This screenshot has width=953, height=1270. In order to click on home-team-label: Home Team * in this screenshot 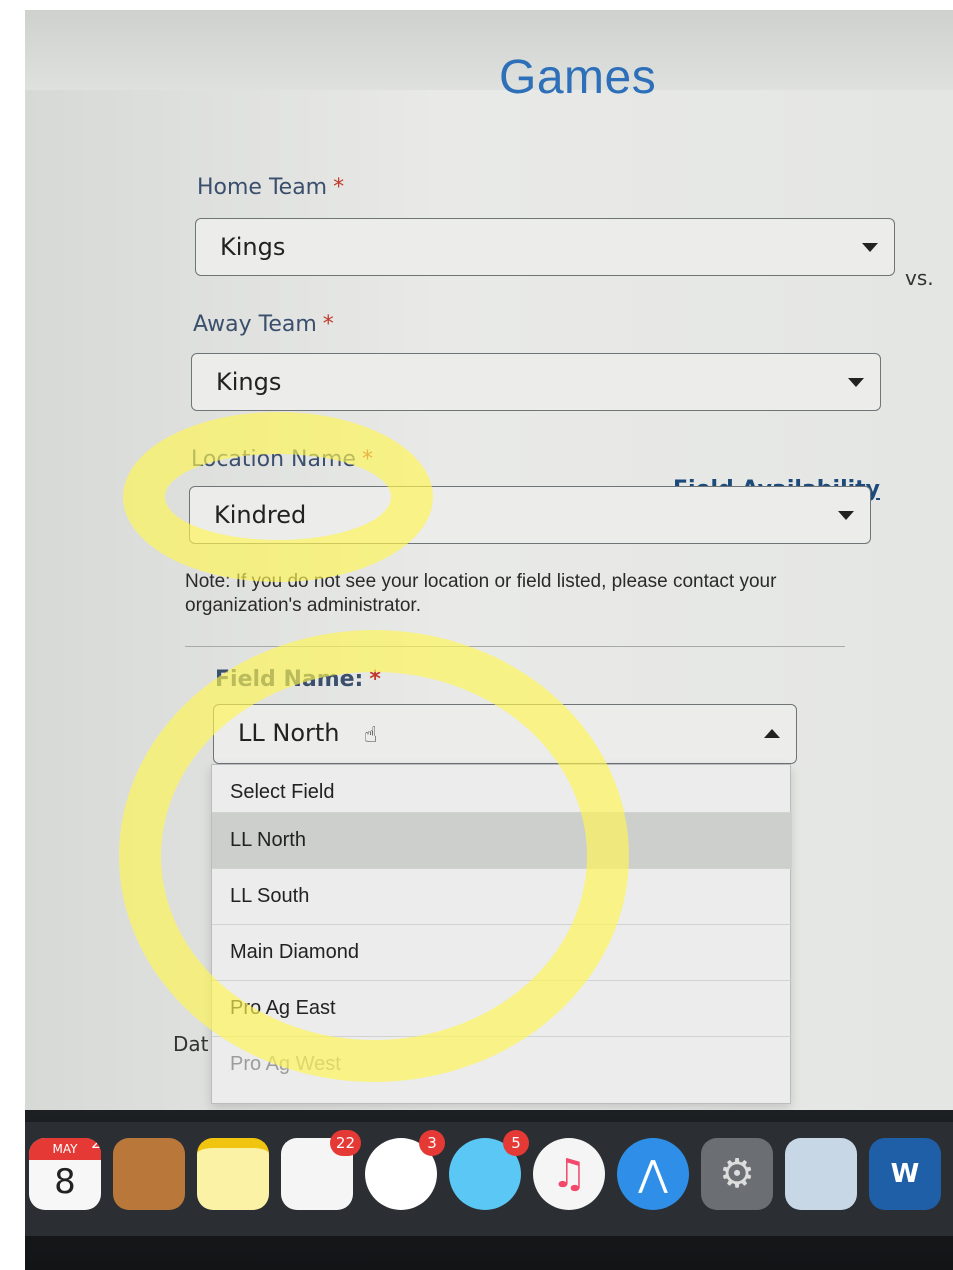, I will do `click(270, 187)`.